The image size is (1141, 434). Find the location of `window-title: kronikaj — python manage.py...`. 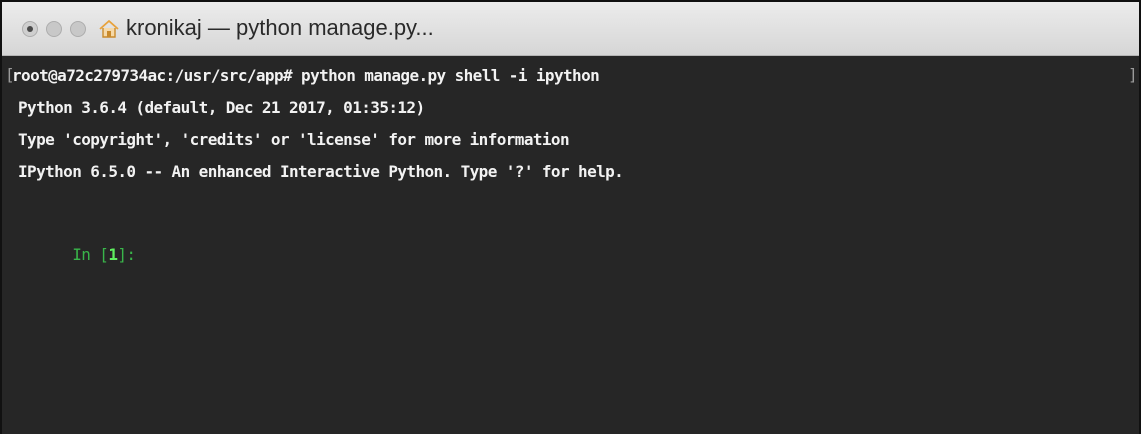

window-title: kronikaj — python manage.py... is located at coordinates (280, 27).